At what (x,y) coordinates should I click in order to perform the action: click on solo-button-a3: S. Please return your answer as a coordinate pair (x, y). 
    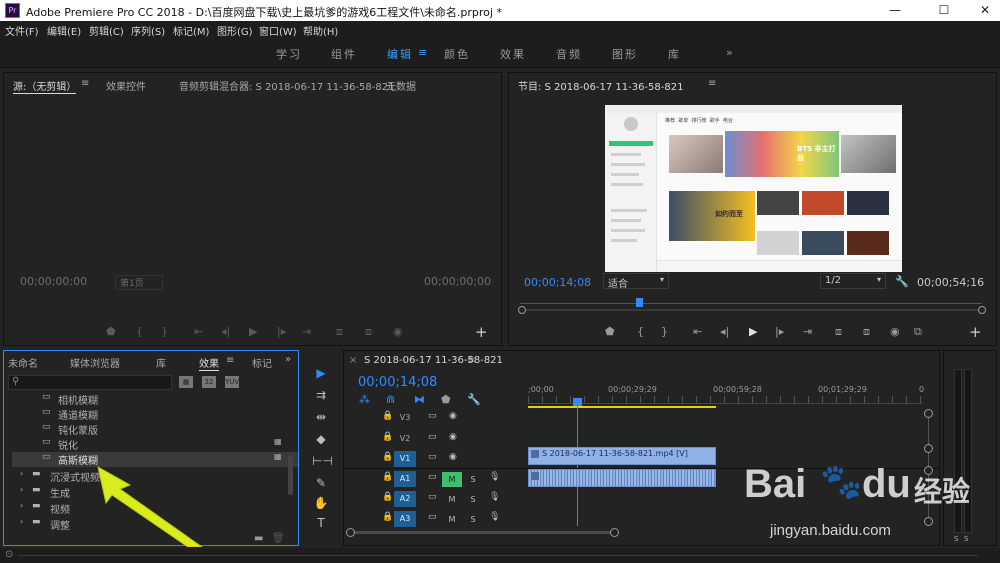
    Looking at the image, I should click on (473, 519).